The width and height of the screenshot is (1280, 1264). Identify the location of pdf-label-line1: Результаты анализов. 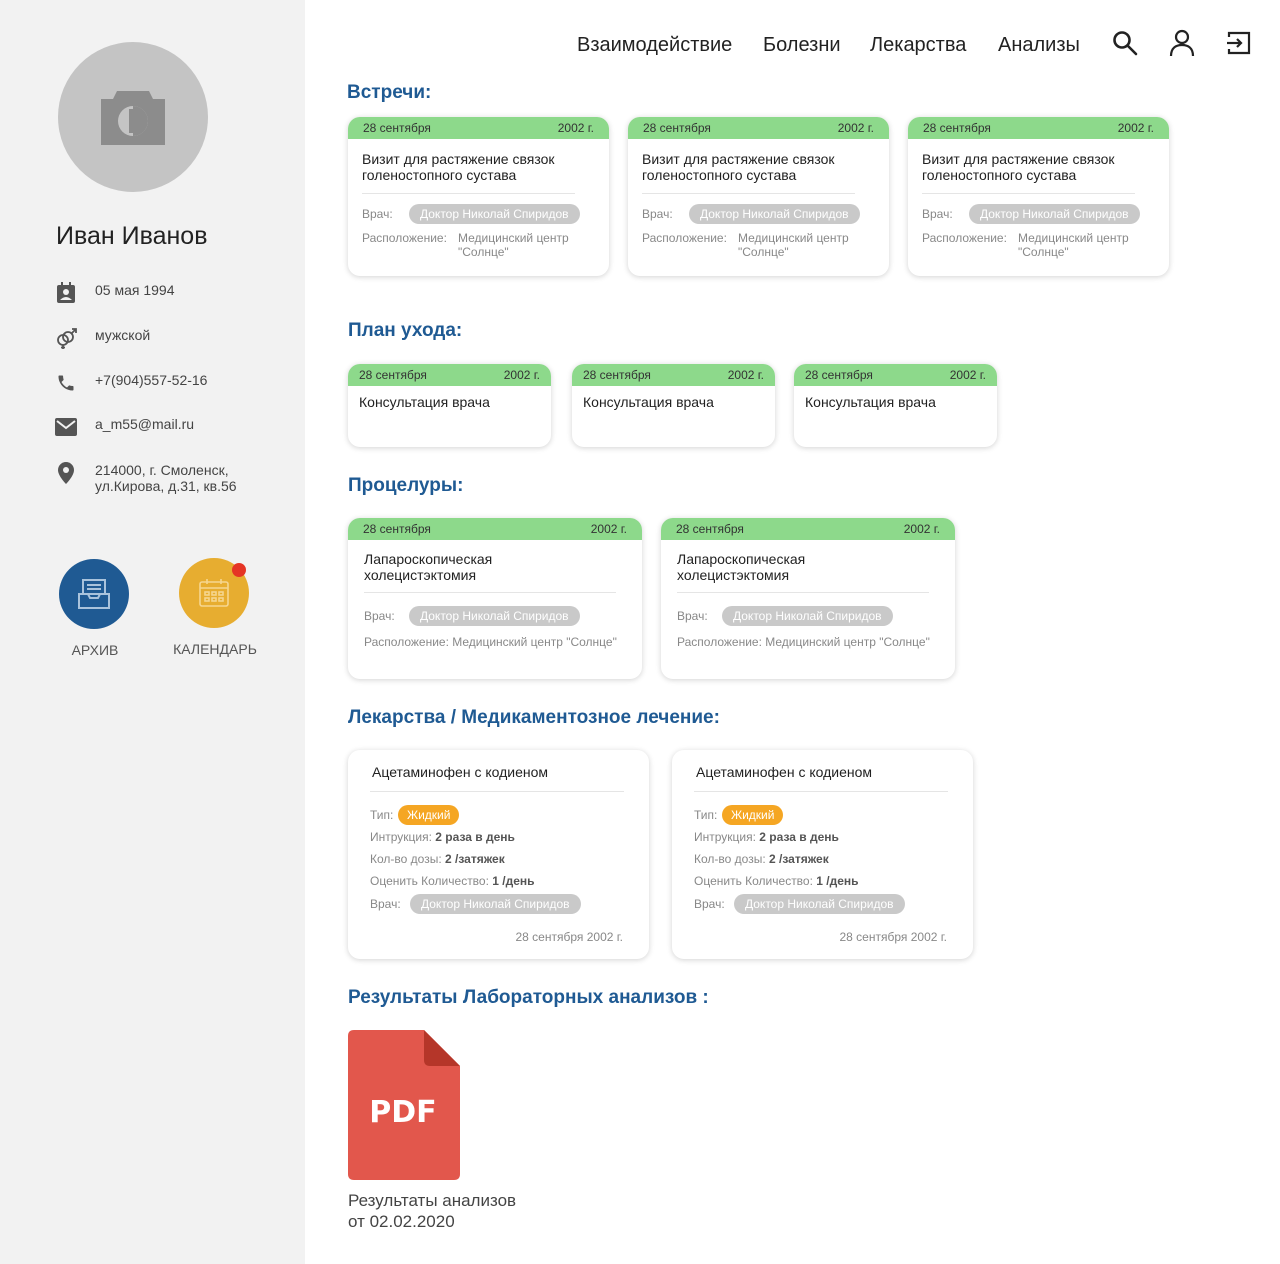
(432, 1200).